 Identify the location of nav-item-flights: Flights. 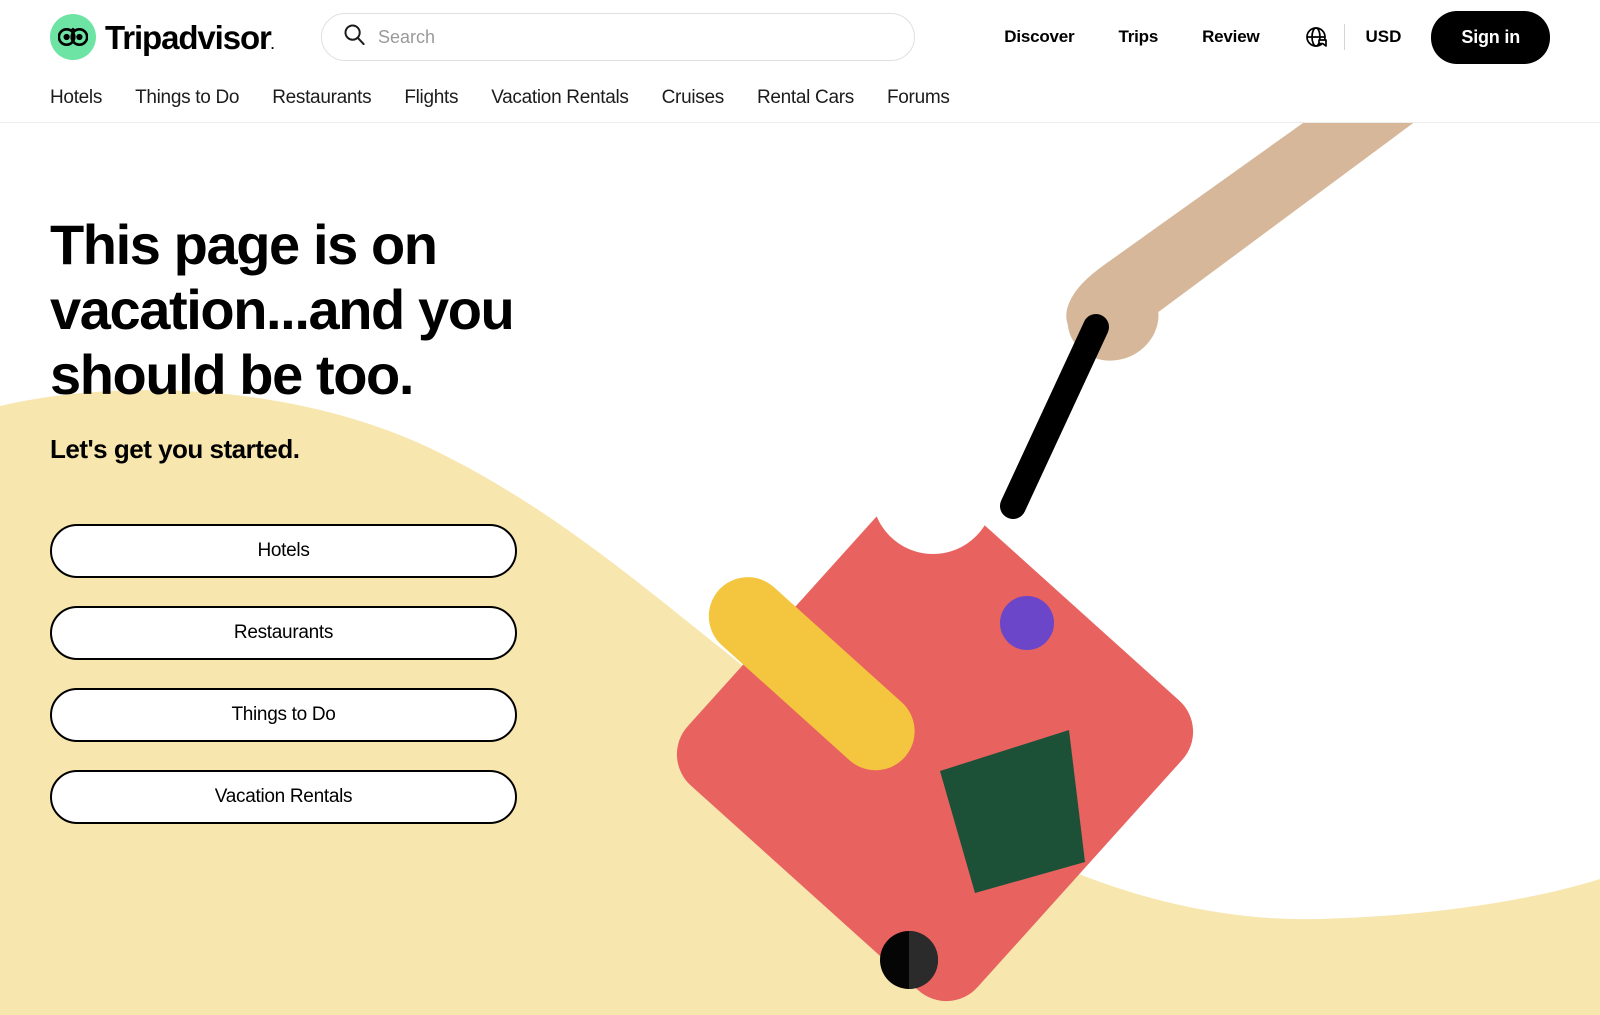
(431, 98).